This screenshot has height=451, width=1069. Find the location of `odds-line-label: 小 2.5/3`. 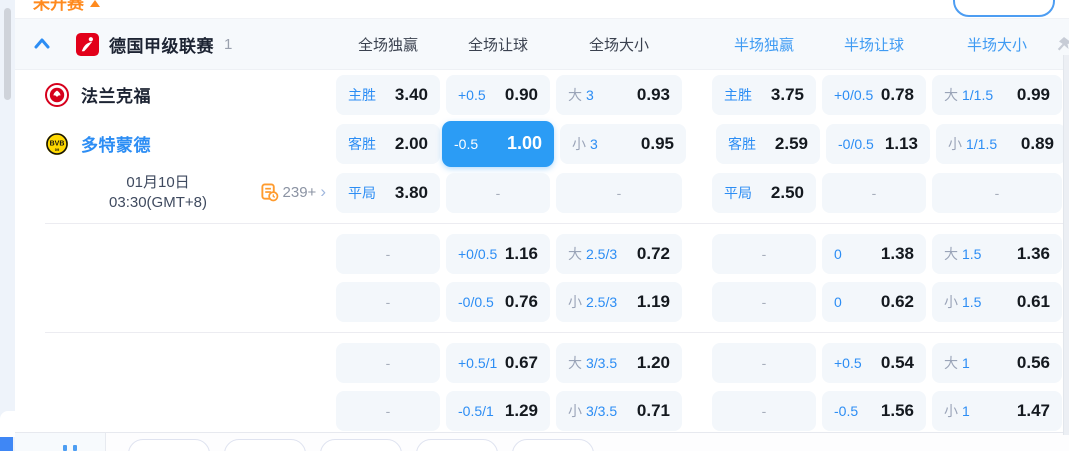

odds-line-label: 小 2.5/3 is located at coordinates (592, 302).